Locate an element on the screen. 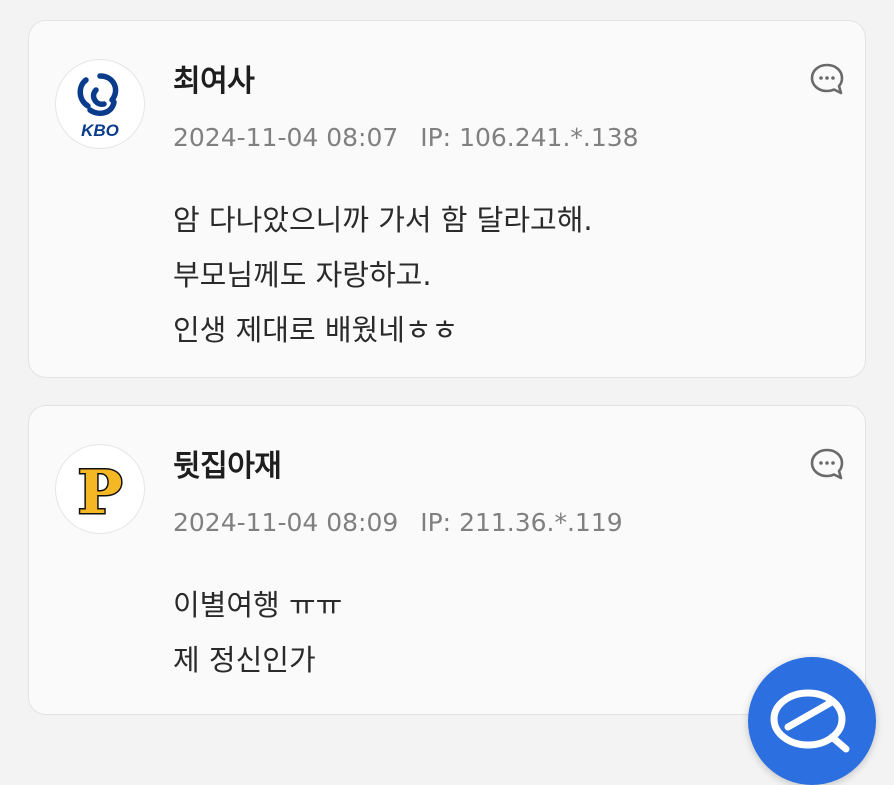 This screenshot has height=785, width=894. comment-username: 최여사 is located at coordinates (214, 82).